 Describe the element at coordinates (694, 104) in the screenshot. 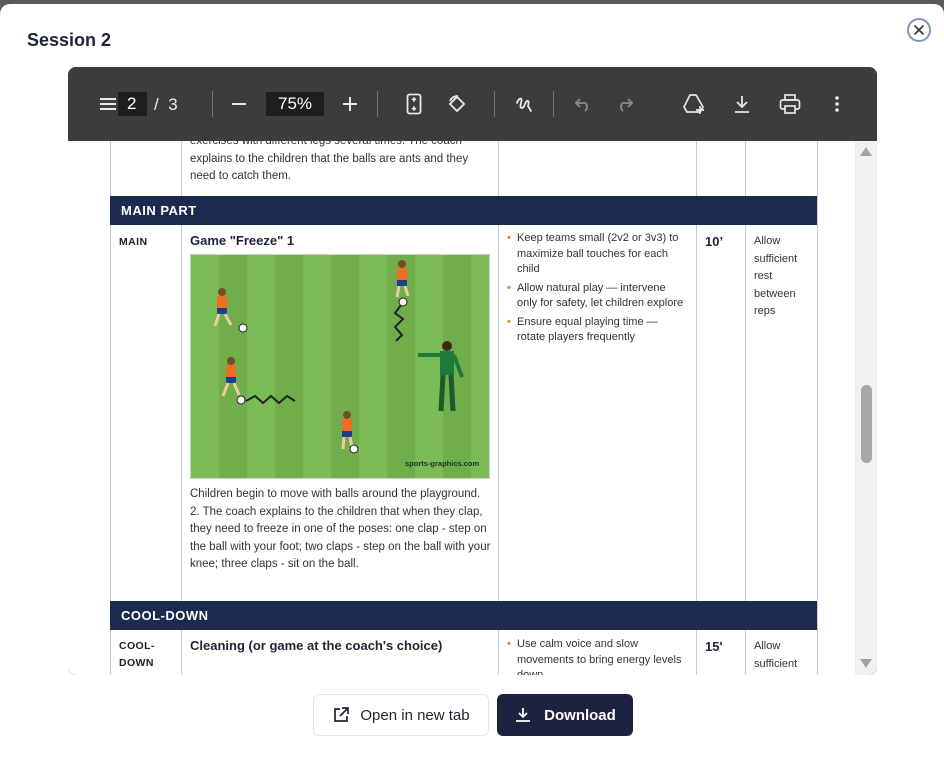

I see `add-to-drive-icon` at that location.